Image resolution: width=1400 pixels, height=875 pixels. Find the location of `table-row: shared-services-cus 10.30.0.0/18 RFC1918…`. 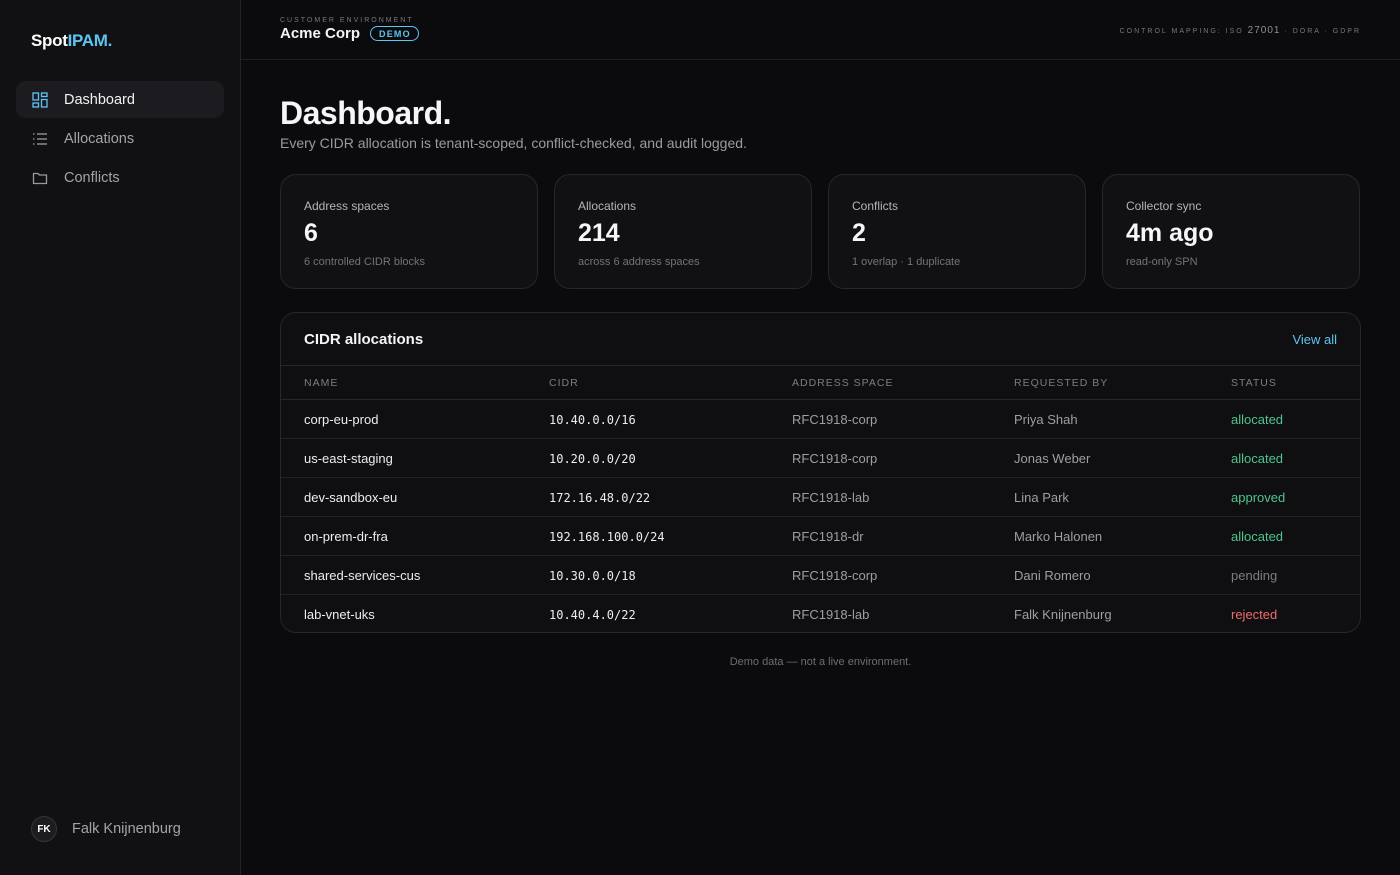

table-row: shared-services-cus 10.30.0.0/18 RFC1918… is located at coordinates (820, 575).